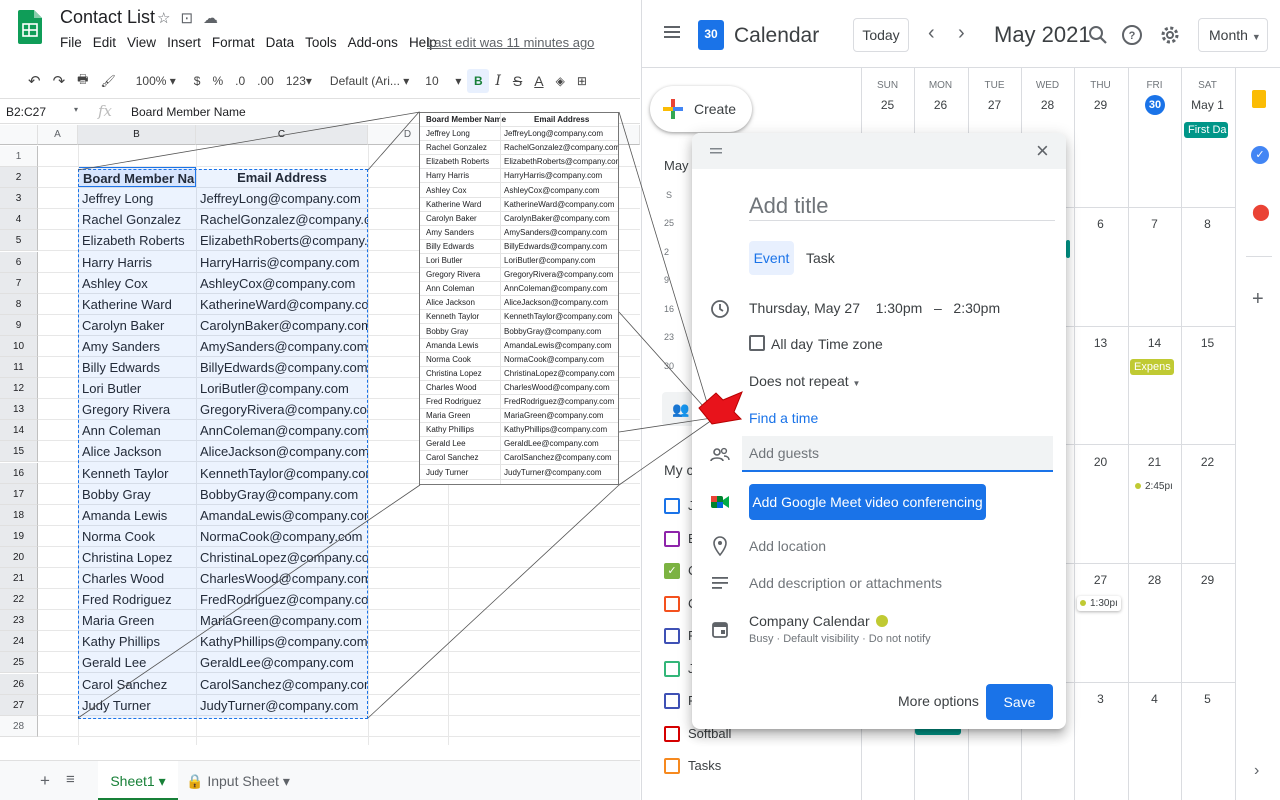  I want to click on day-number: 22, so click(1207, 462).